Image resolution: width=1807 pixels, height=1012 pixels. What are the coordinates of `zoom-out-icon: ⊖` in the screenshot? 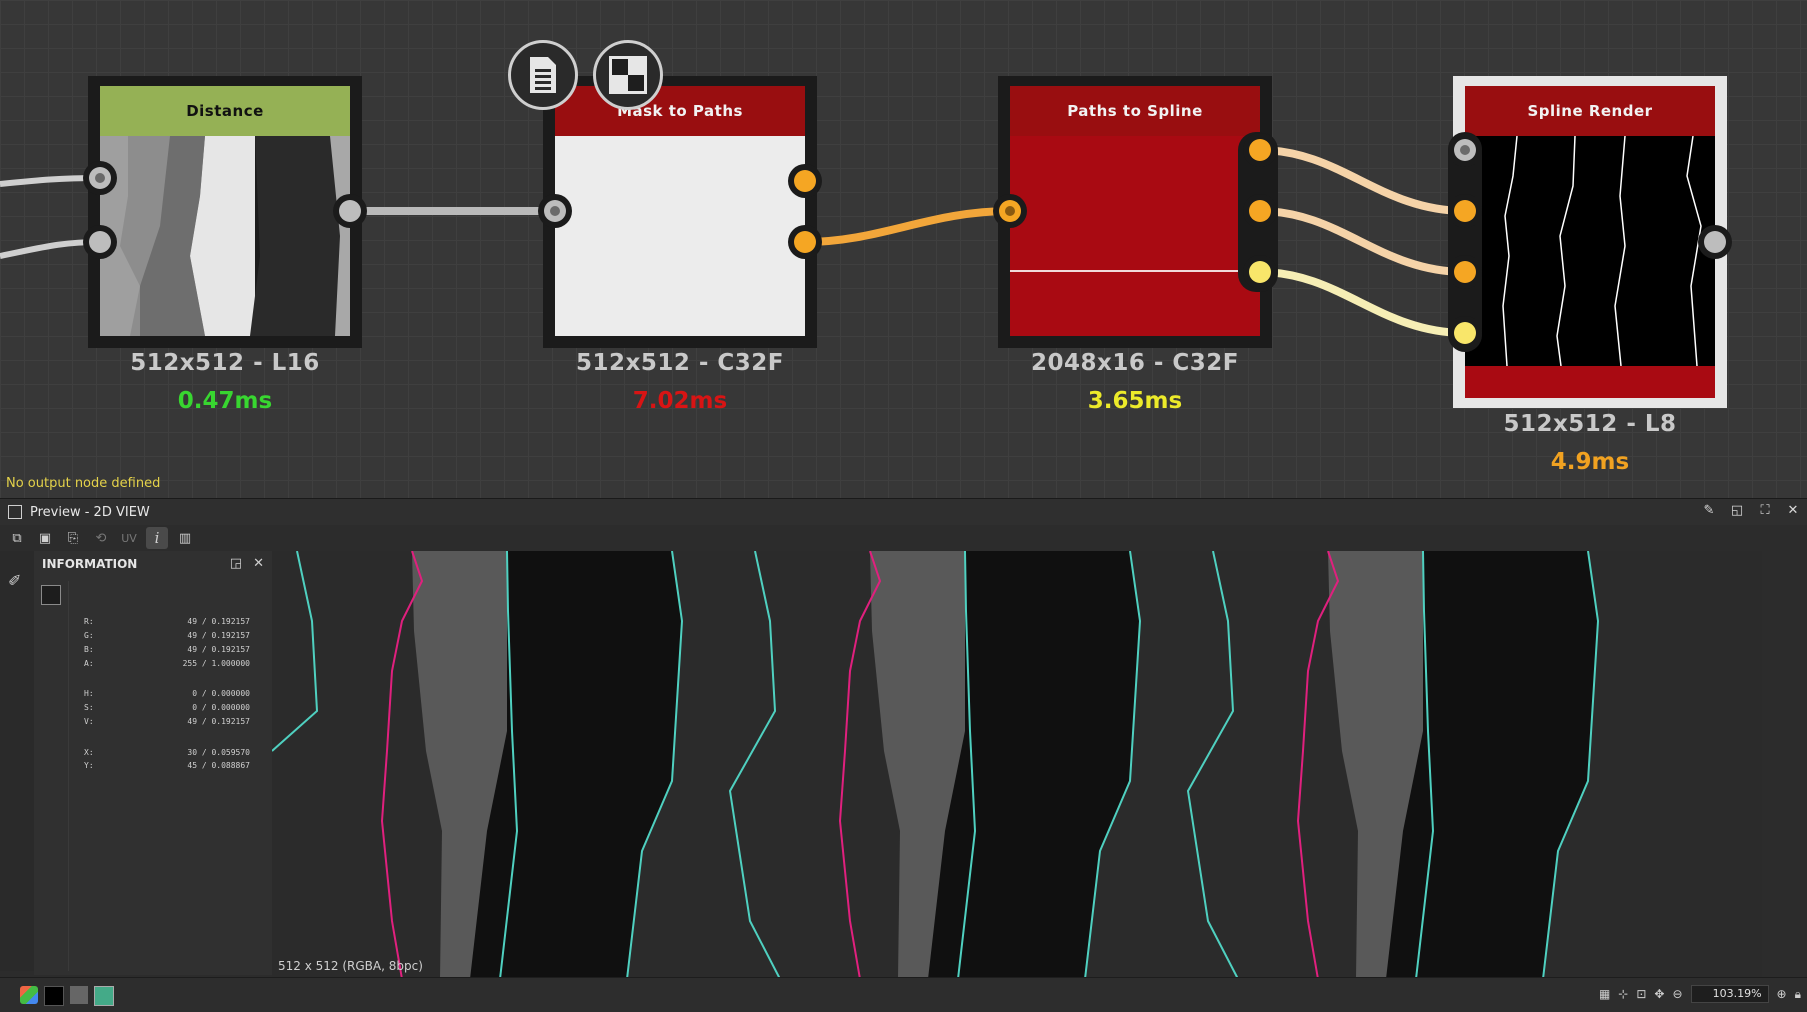 It's located at (1677, 994).